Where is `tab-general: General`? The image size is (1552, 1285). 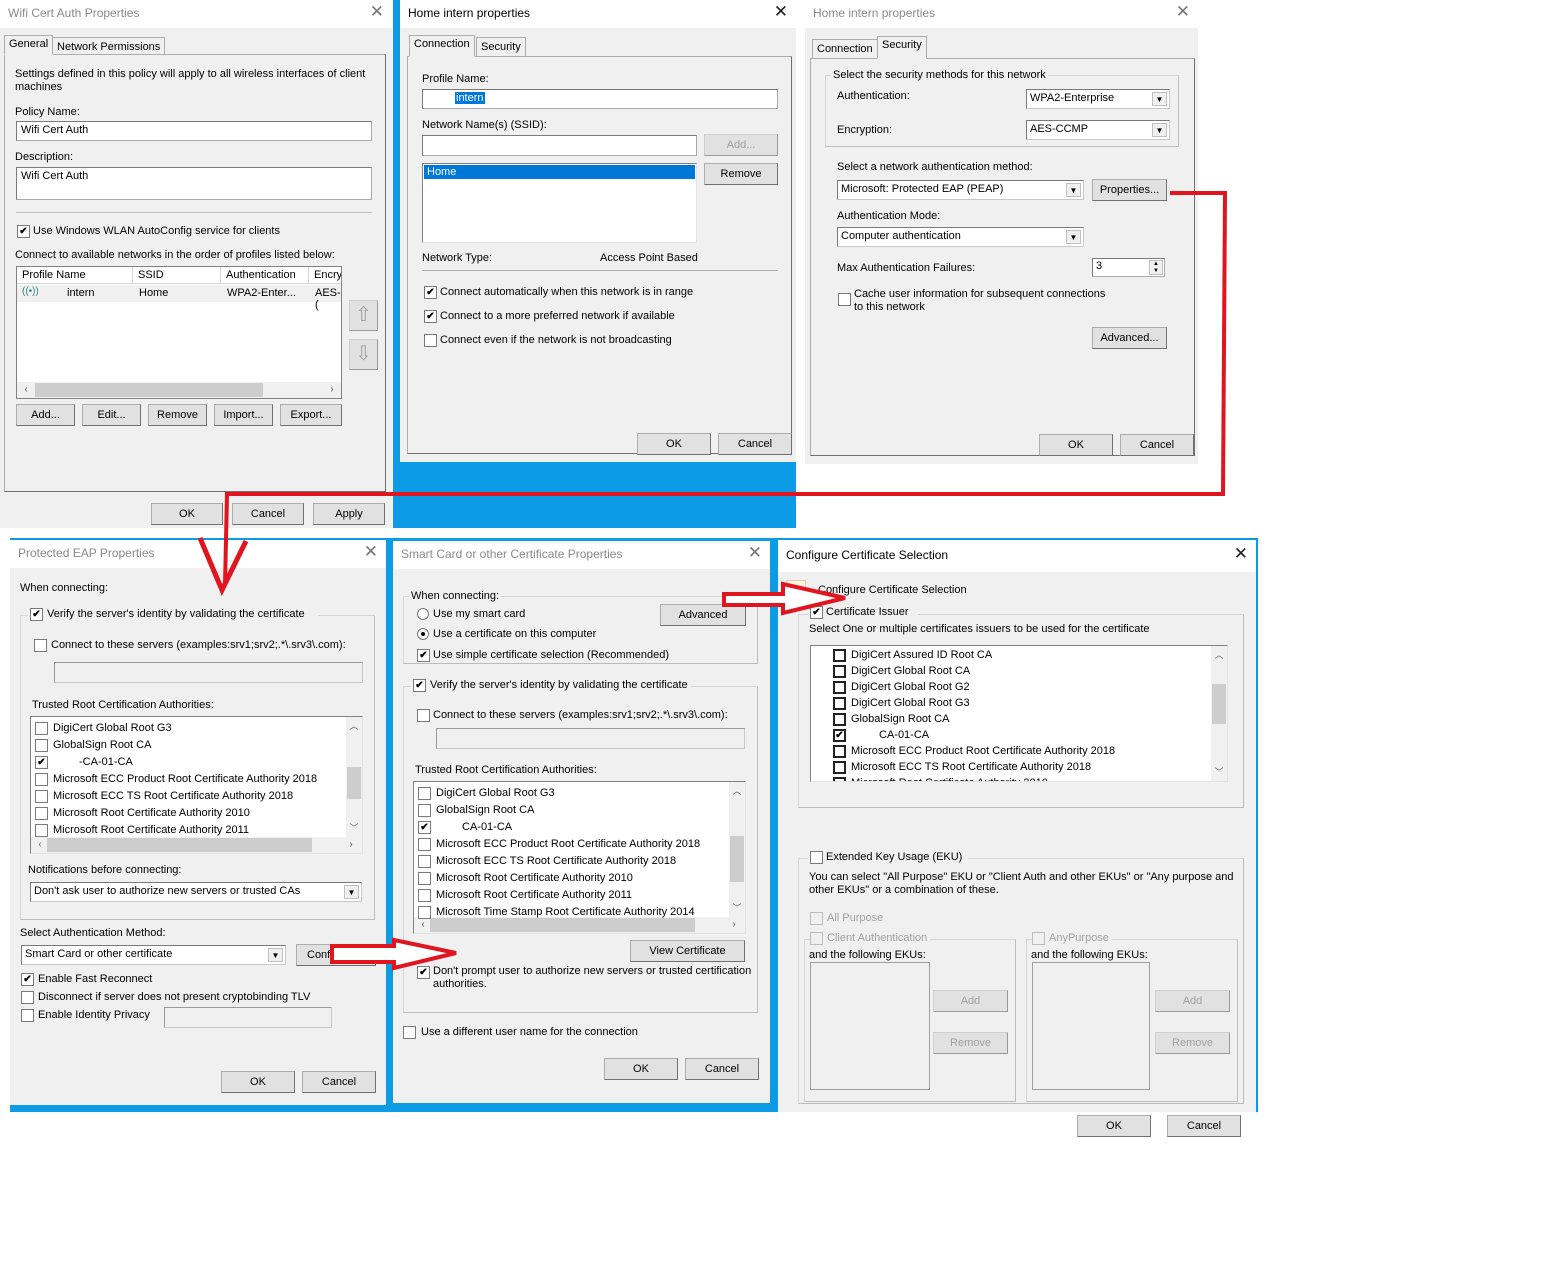 tab-general: General is located at coordinates (29, 45).